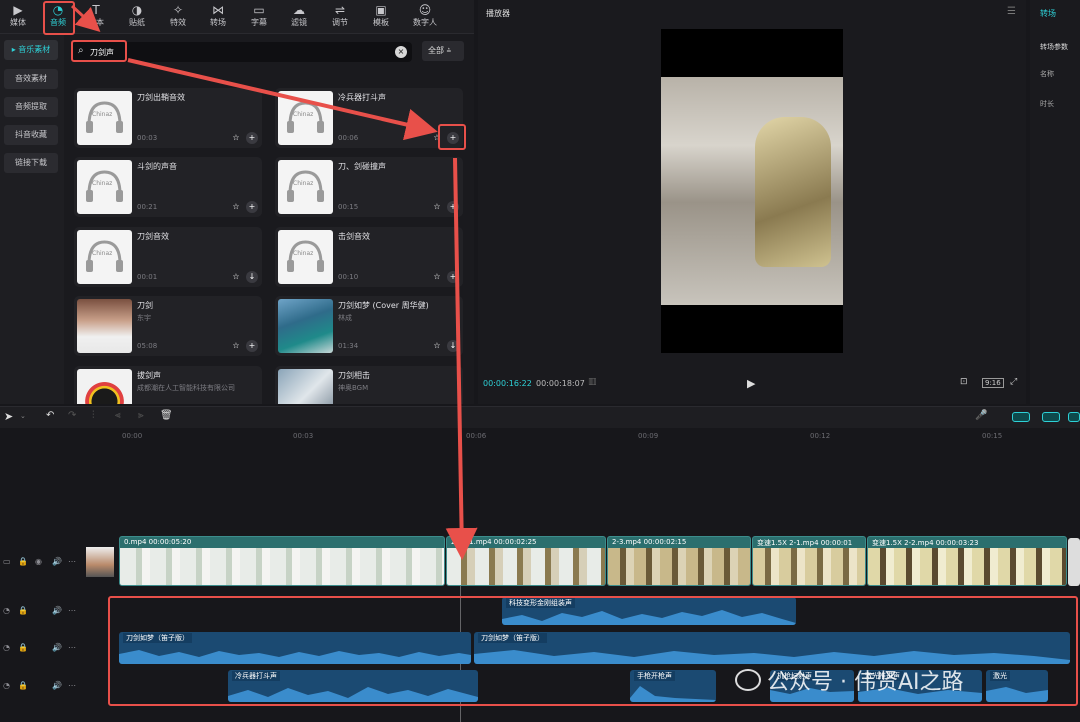 Image resolution: width=1080 pixels, height=722 pixels. Describe the element at coordinates (748, 680) in the screenshot. I see `wechat-icon` at that location.